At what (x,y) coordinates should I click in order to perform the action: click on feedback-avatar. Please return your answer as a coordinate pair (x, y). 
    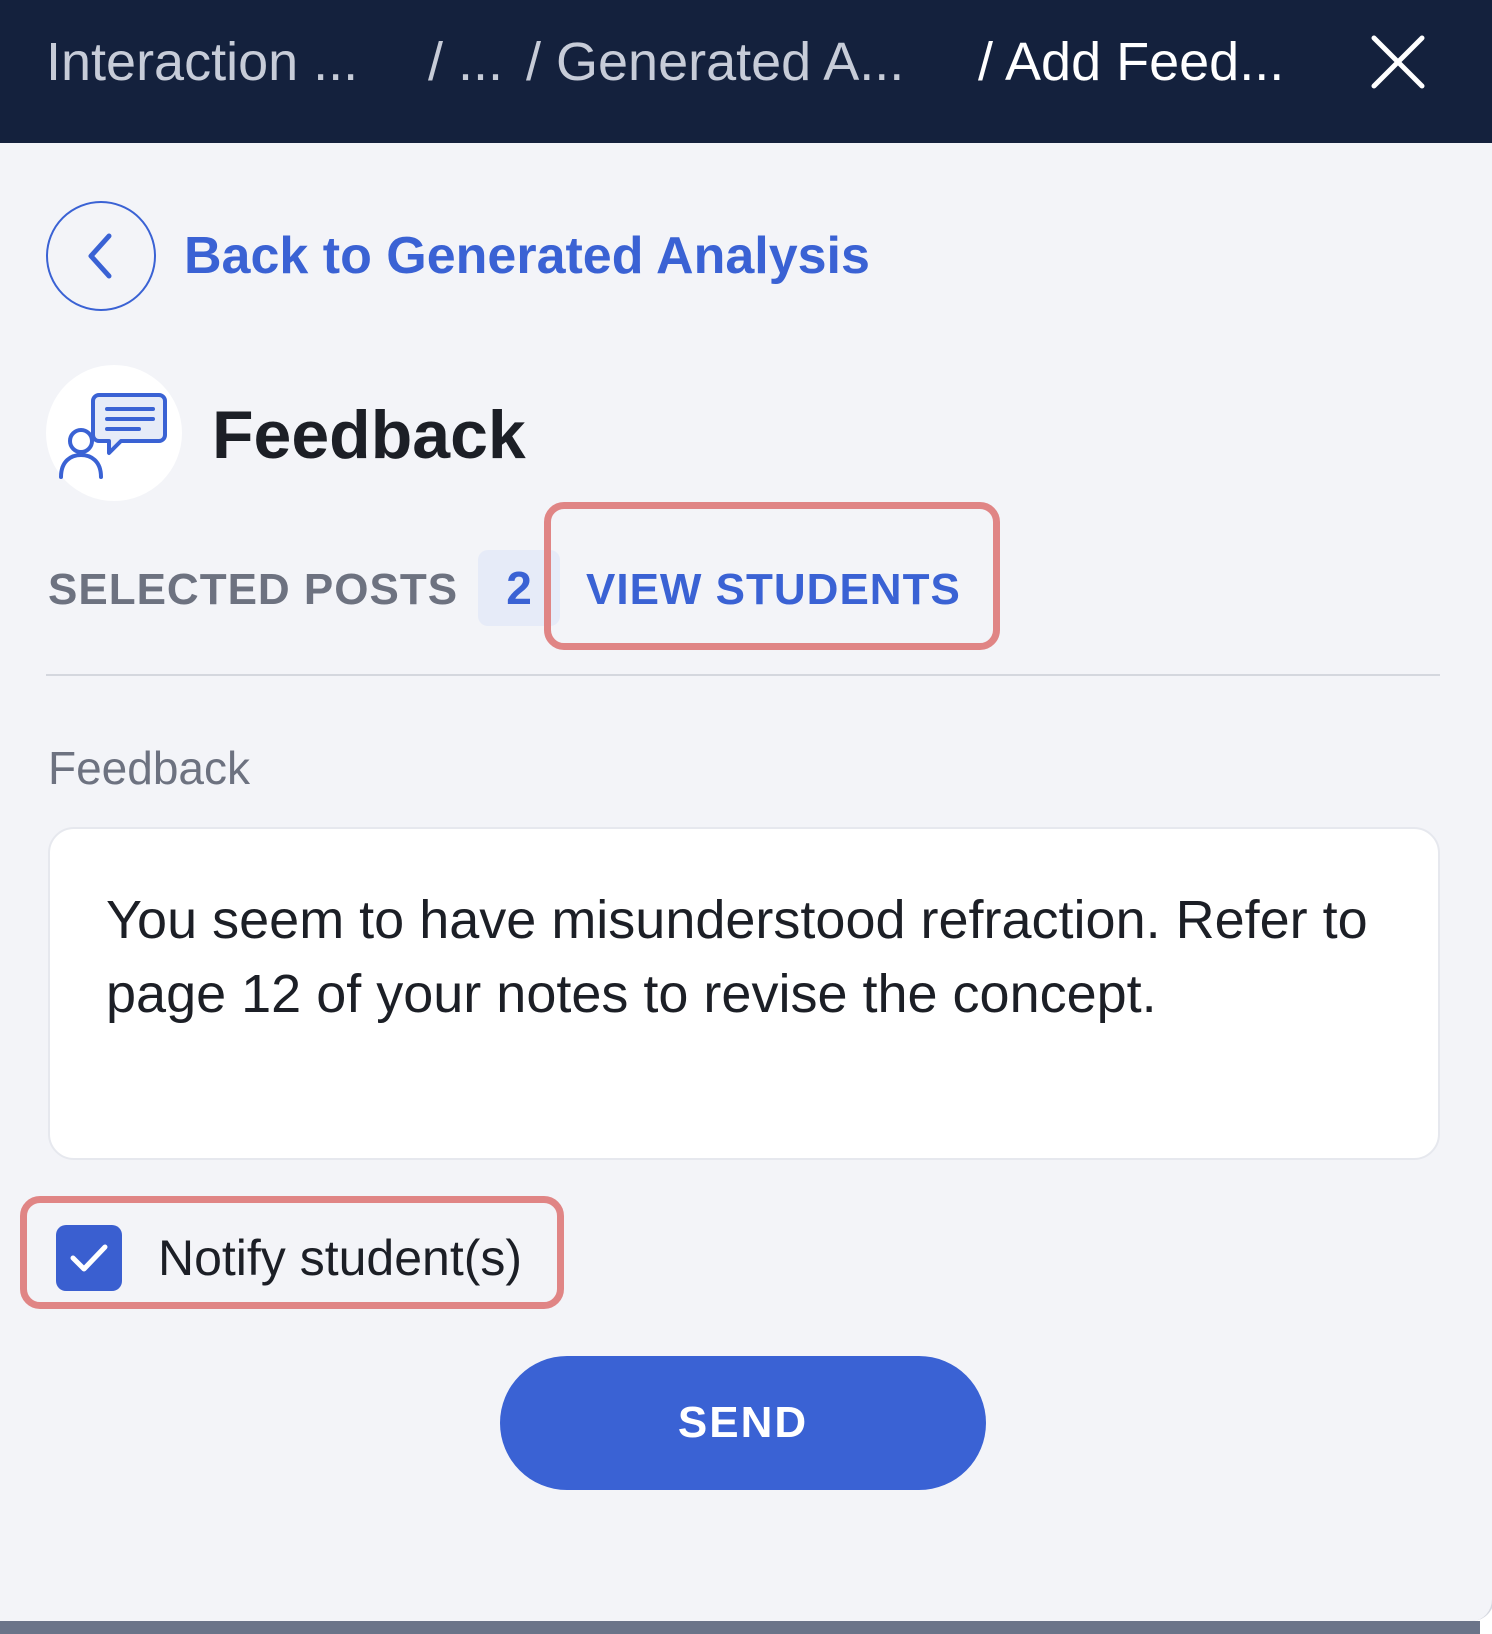
    Looking at the image, I should click on (114, 433).